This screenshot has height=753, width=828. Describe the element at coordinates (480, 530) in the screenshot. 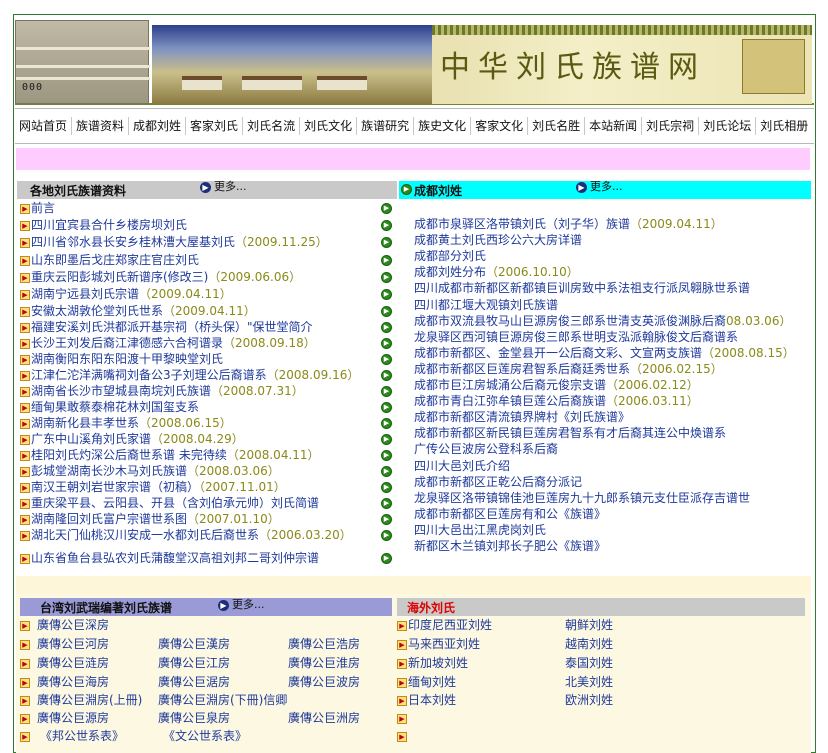

I see `right-list-item: 四川大邑出江黑虎岗刘氏` at that location.